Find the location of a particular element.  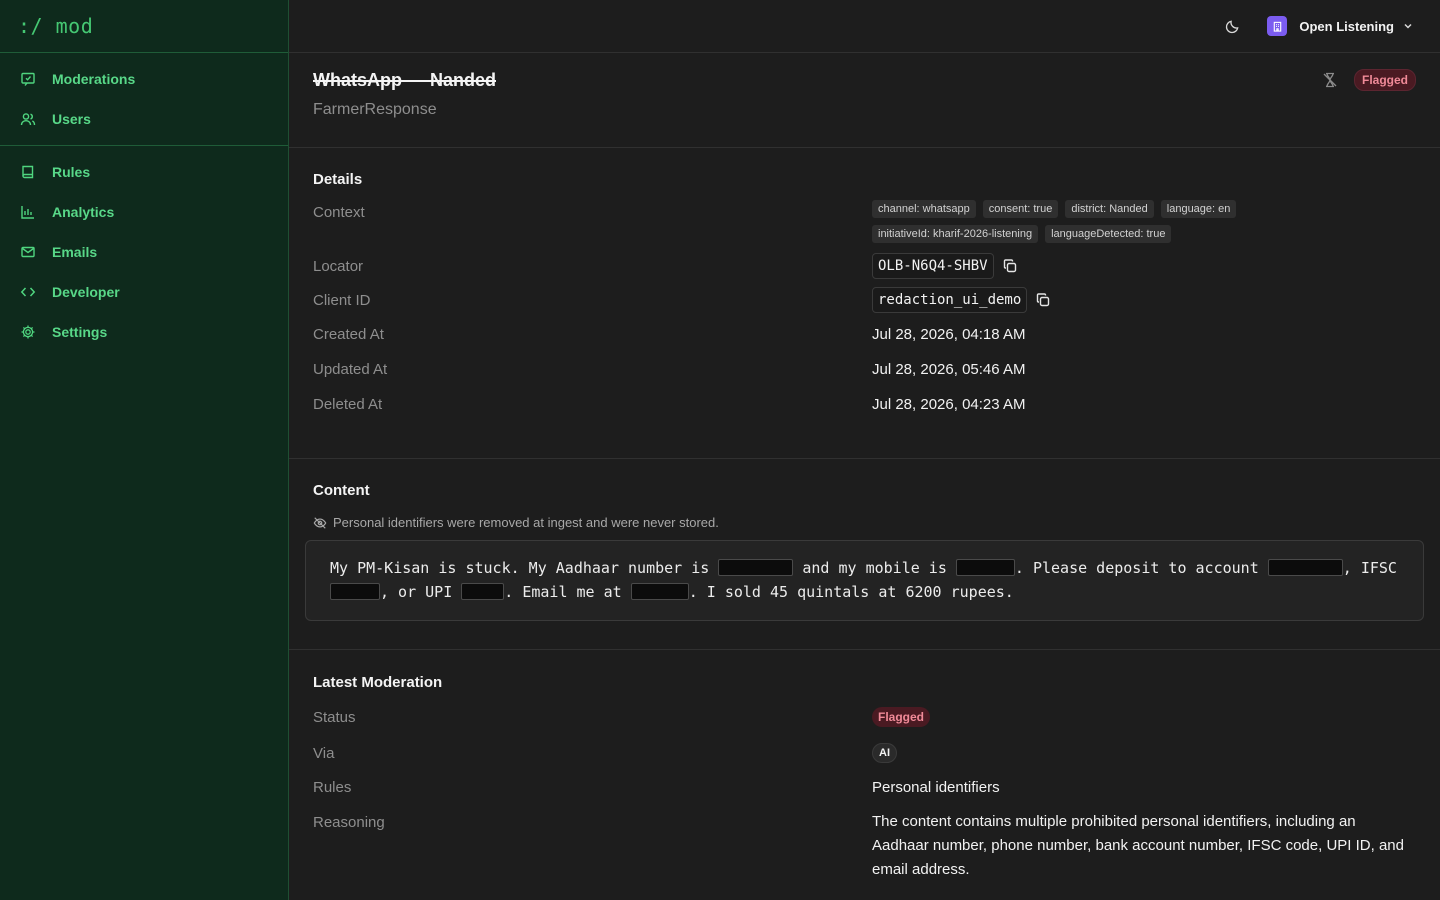

sidebar-item-settings: Settings is located at coordinates (144, 332).